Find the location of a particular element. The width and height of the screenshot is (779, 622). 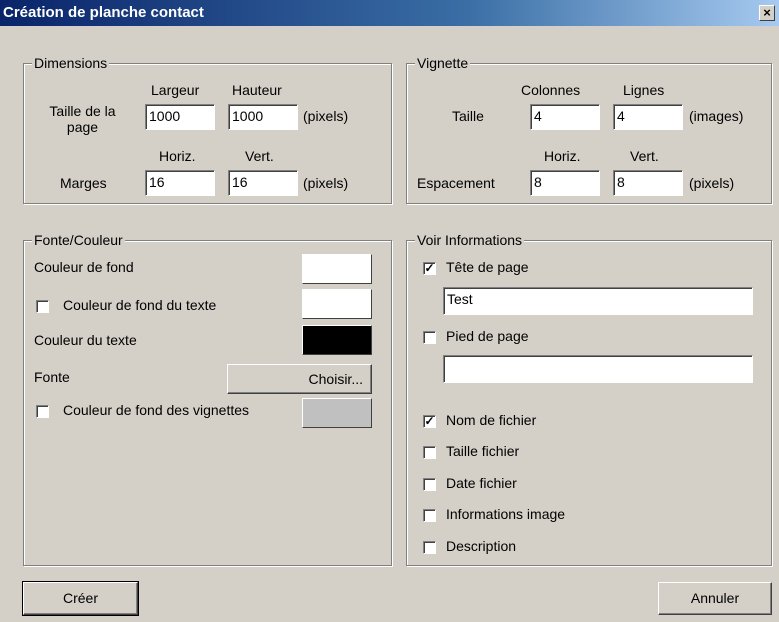

title-bar: Création de planche contact × is located at coordinates (389, 13).